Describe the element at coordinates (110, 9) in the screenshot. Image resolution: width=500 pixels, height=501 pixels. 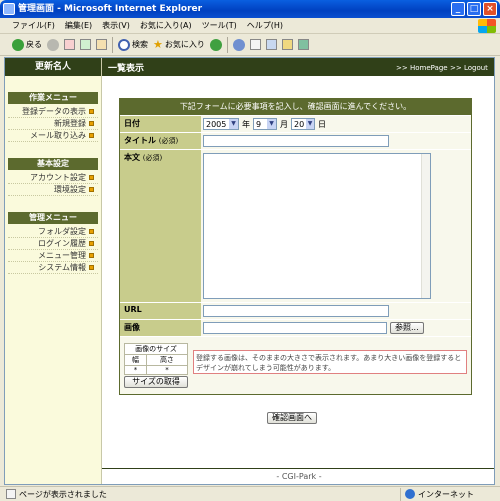
I see `window-title: 管理画面 - Microsoft Internet Explorer` at that location.